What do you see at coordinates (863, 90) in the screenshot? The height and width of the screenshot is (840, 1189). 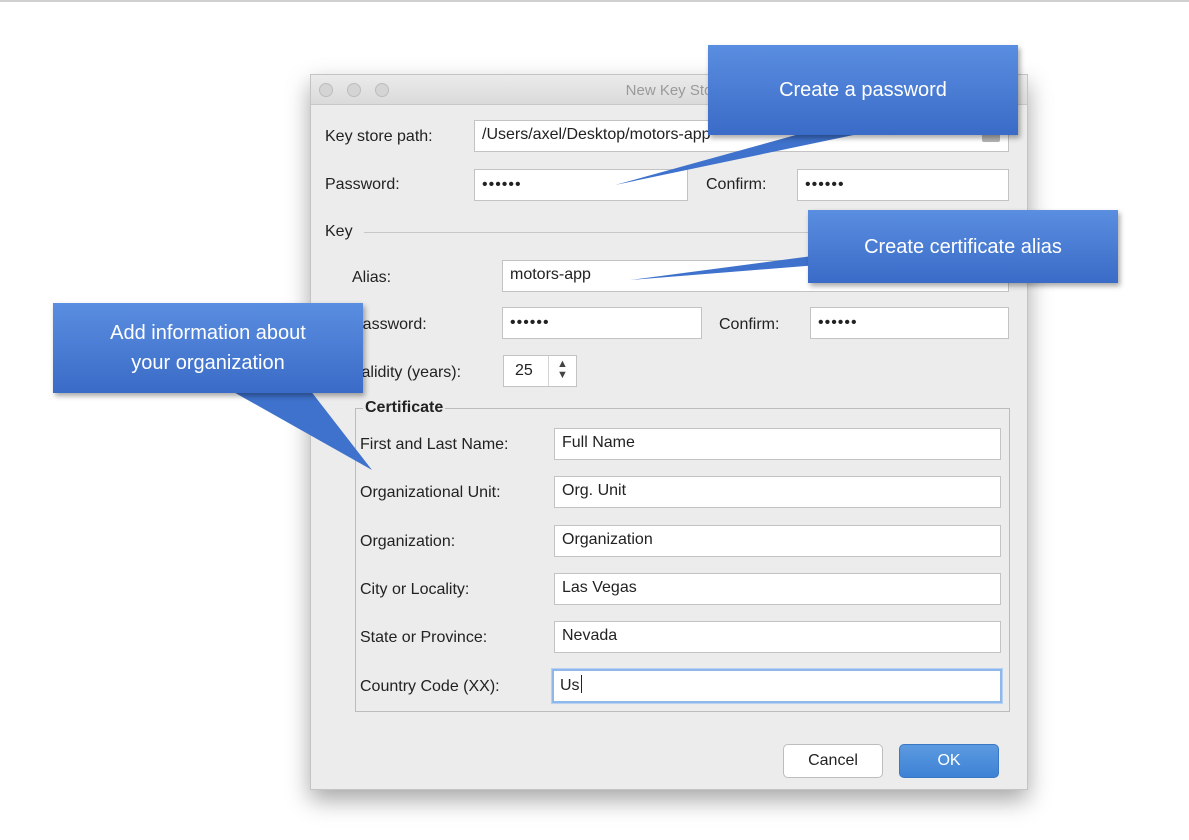 I see `password-callout: Create a password` at bounding box center [863, 90].